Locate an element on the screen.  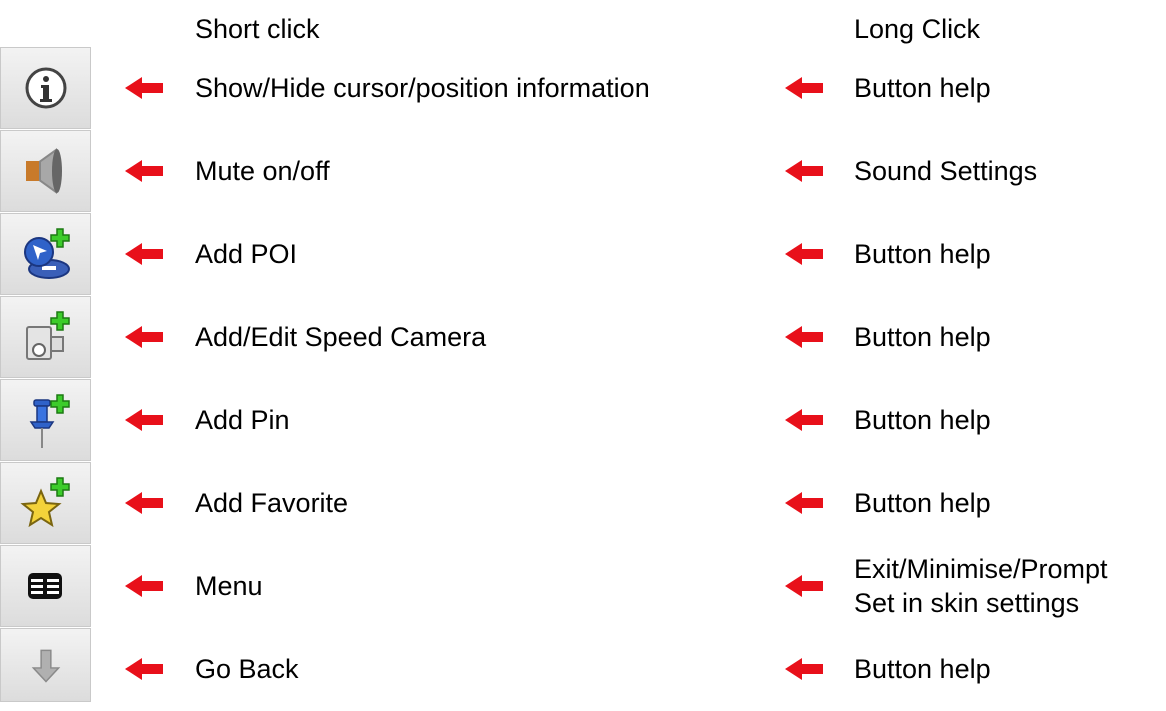
info-icon is located at coordinates (46, 88).